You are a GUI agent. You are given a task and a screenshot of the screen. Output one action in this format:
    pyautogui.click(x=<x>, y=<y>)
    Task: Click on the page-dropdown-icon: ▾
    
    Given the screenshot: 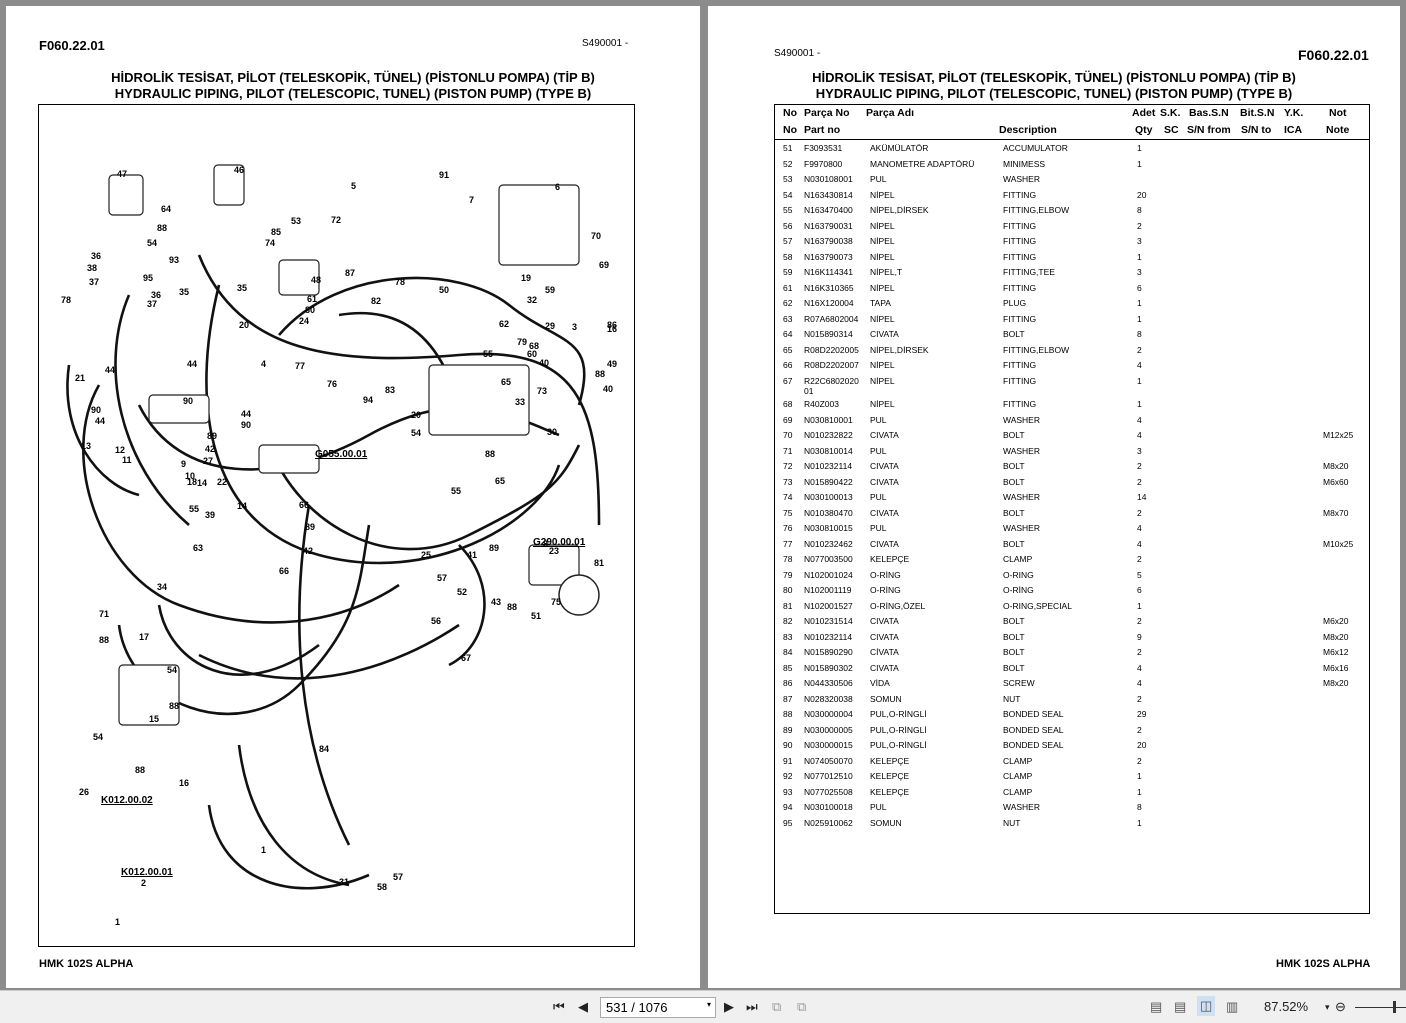 What is the action you would take?
    pyautogui.click(x=709, y=1004)
    